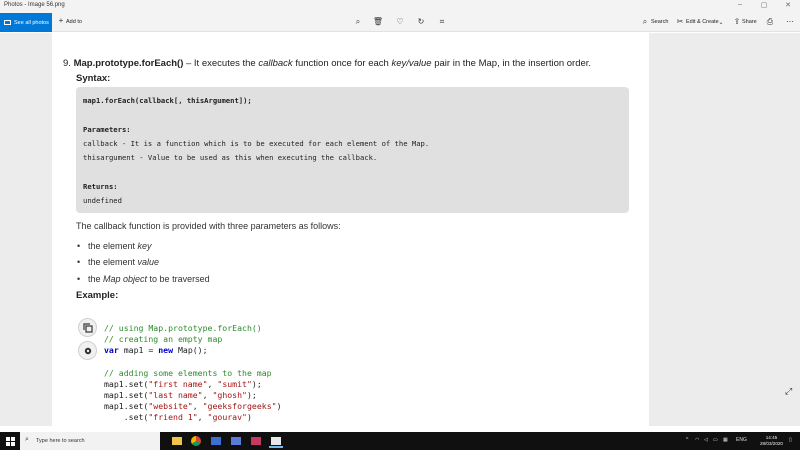 This screenshot has width=800, height=450. What do you see at coordinates (706, 440) in the screenshot?
I see `volume-icon: ◁` at bounding box center [706, 440].